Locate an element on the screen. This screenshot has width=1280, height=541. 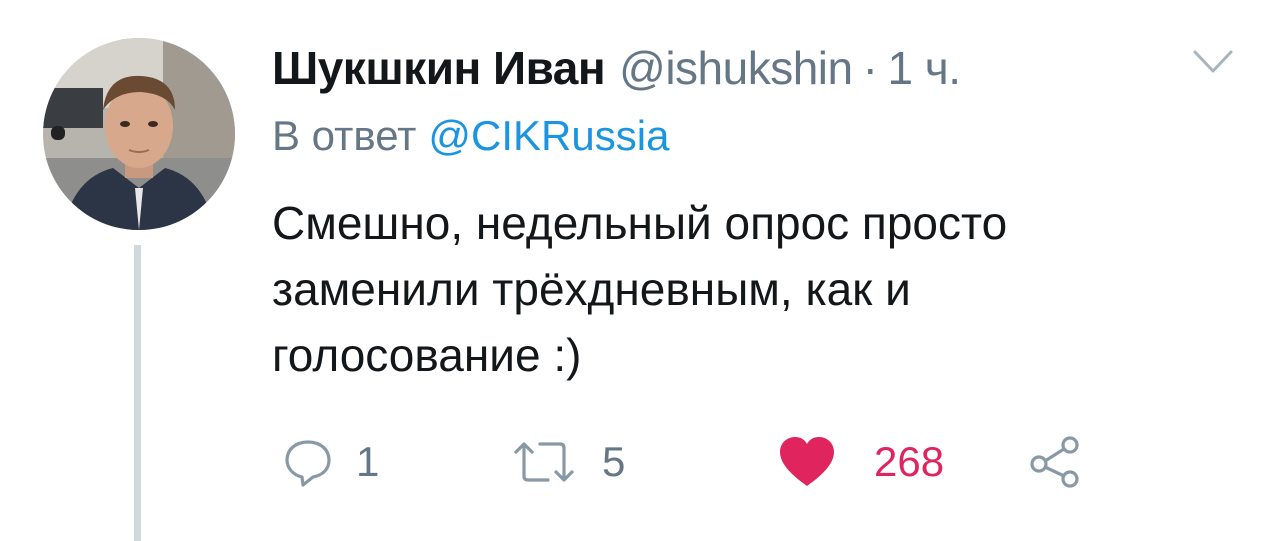
timestamp: 1 ч. is located at coordinates (924, 68).